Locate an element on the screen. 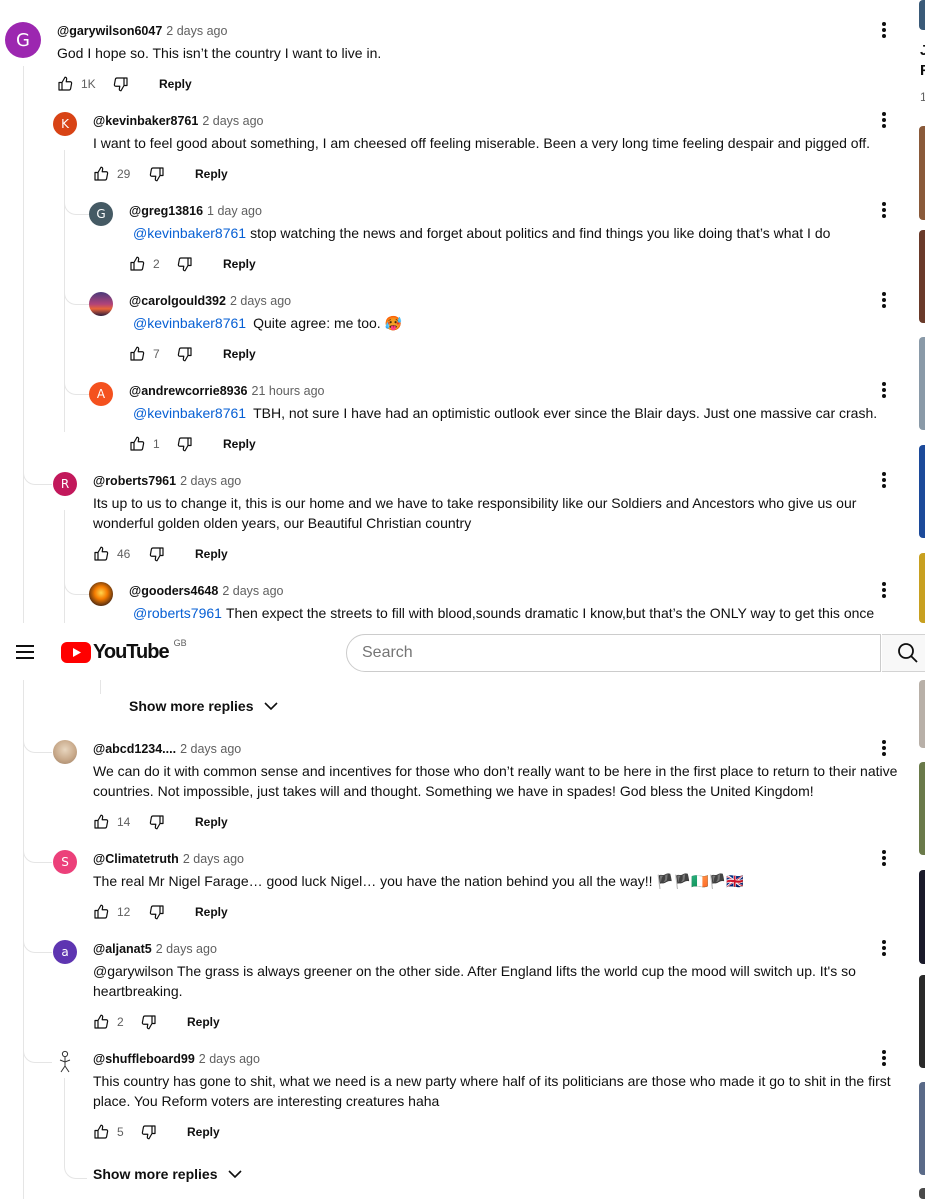 This screenshot has height=1199, width=925. comment-author: @kevinbaker8761 is located at coordinates (145, 121).